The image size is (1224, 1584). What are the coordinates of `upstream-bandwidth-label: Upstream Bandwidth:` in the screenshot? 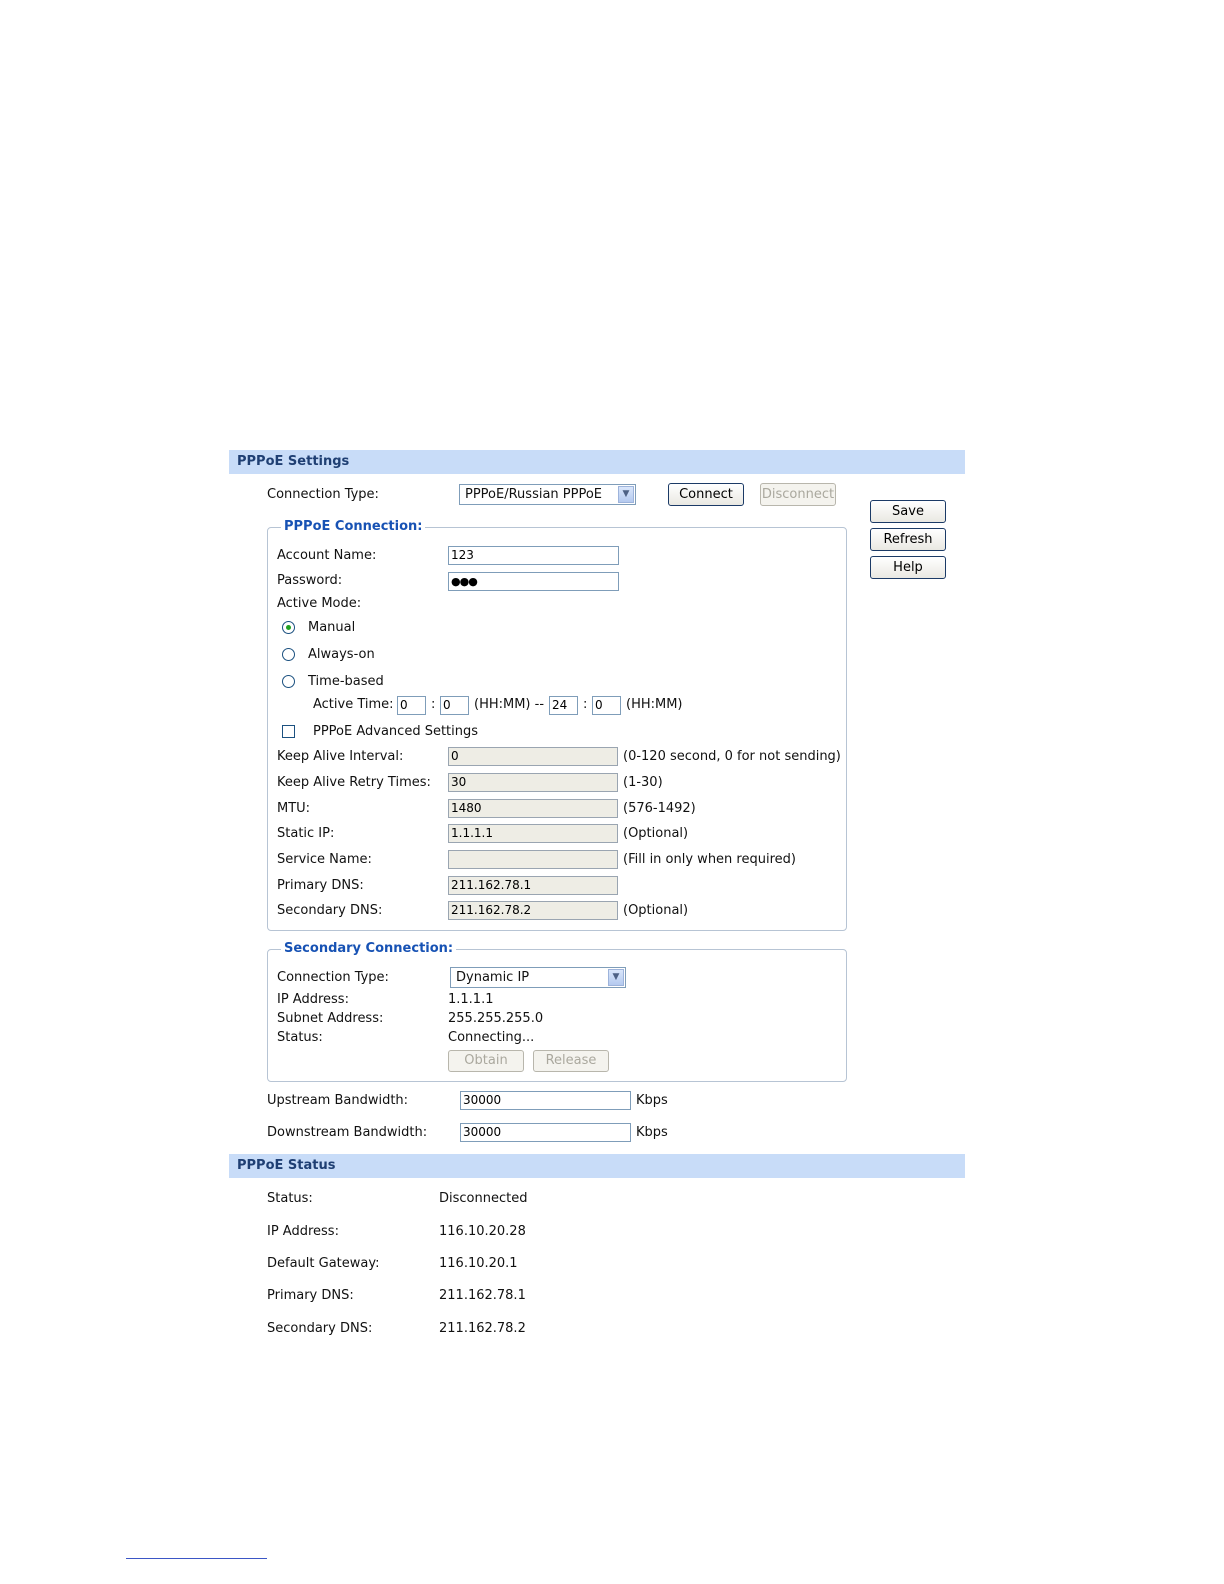 It's located at (338, 1100).